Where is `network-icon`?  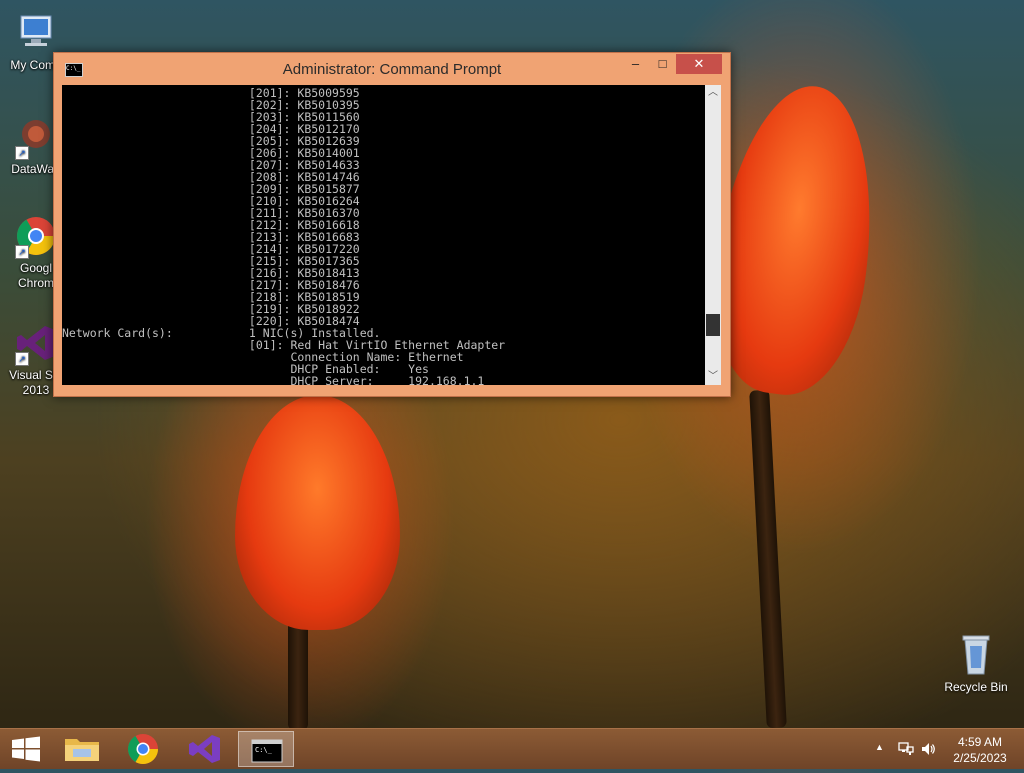
network-icon is located at coordinates (906, 749).